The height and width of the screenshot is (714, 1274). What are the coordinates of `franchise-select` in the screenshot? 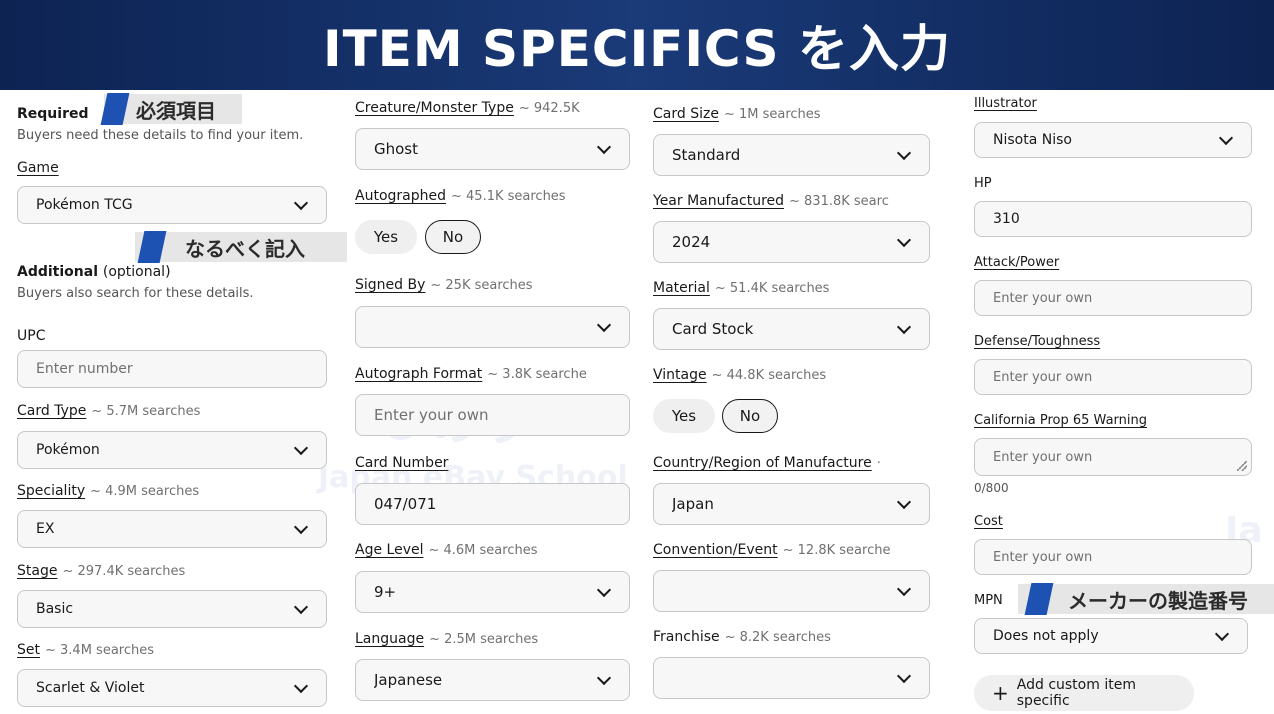 It's located at (791, 678).